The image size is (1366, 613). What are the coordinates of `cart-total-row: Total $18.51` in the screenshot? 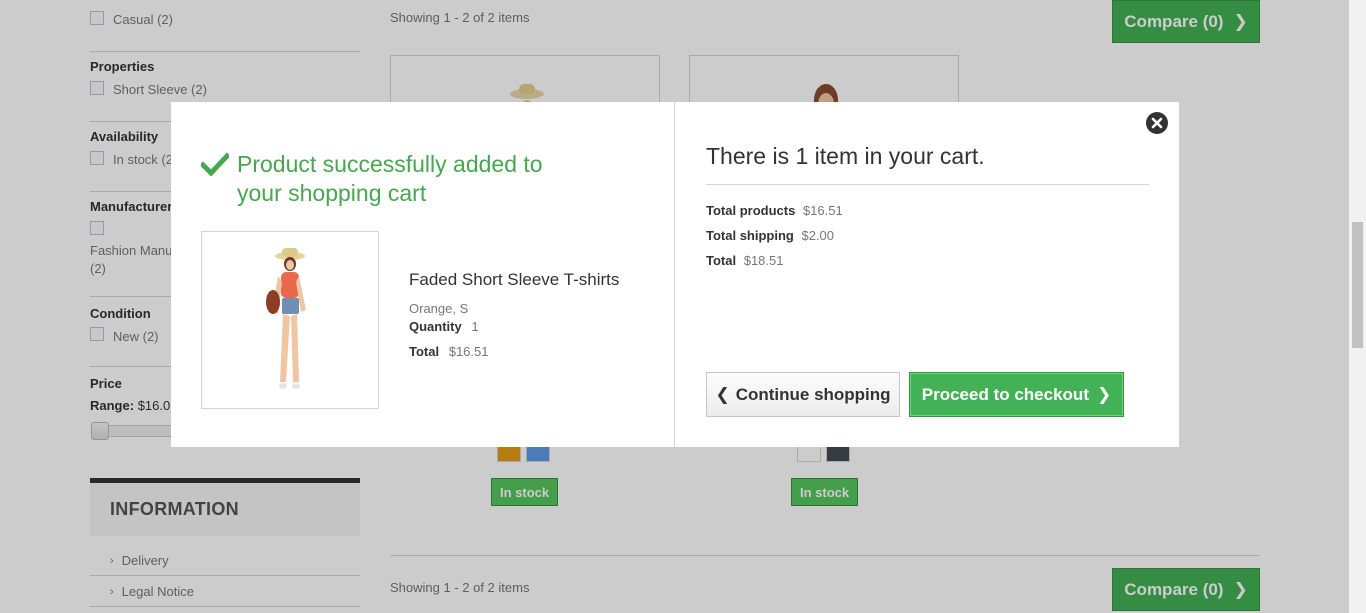 It's located at (744, 260).